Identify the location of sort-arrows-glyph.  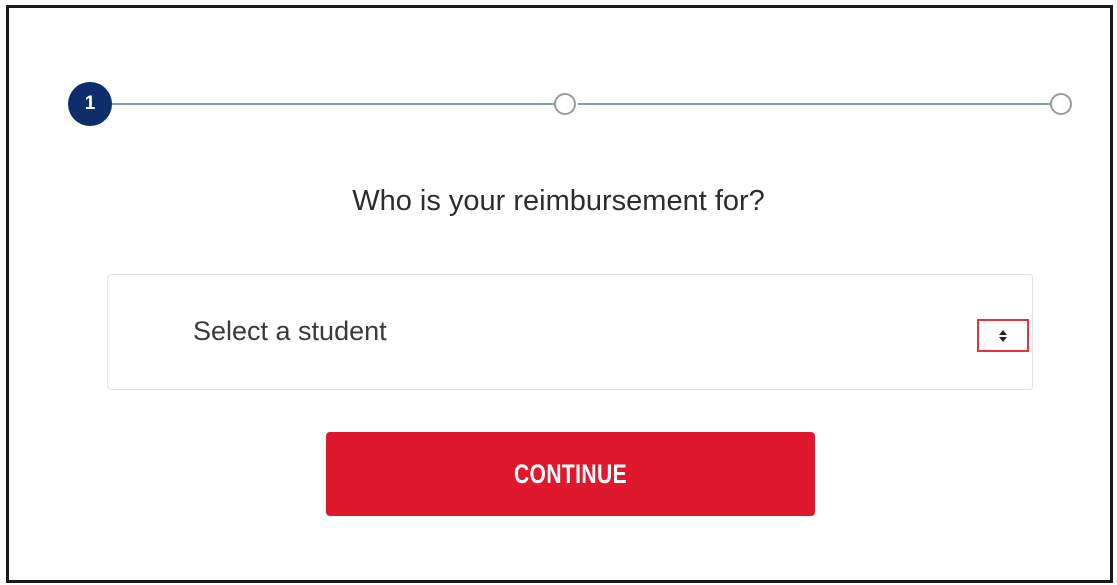
(1003, 335).